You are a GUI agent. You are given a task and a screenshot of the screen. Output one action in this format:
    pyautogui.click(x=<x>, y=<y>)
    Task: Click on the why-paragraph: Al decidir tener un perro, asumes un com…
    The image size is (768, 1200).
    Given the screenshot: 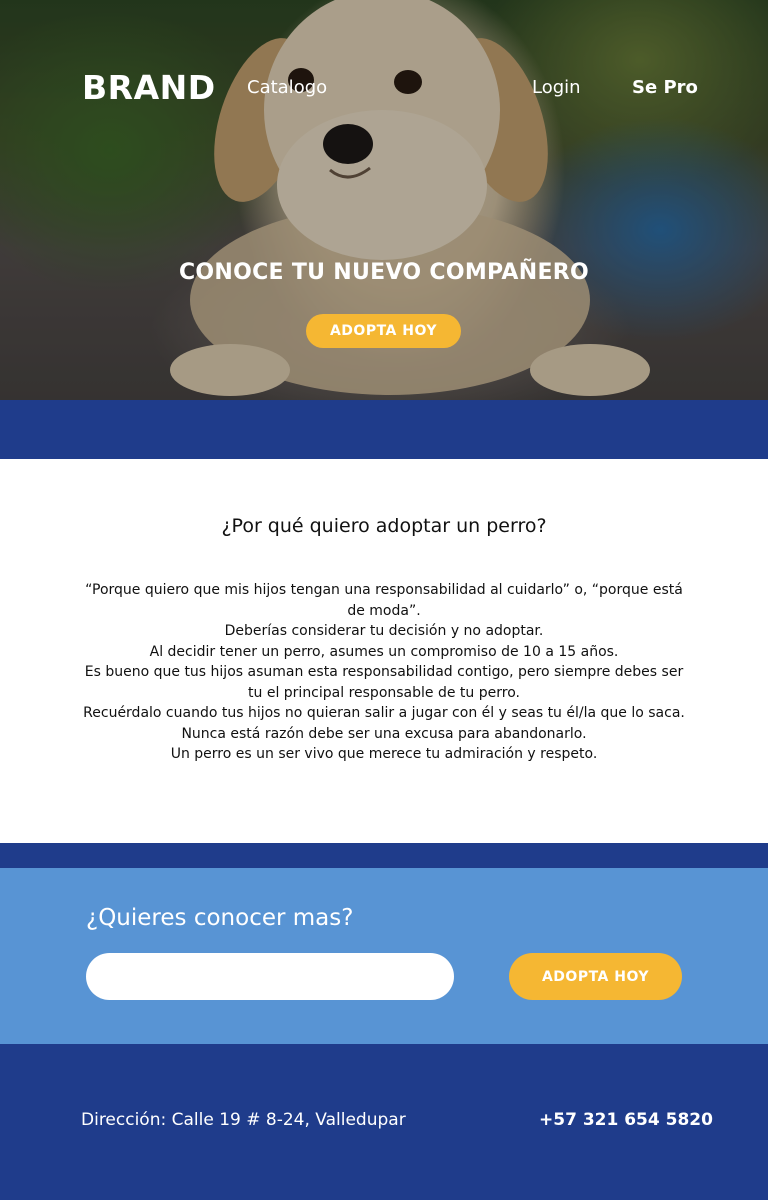 What is the action you would take?
    pyautogui.click(x=384, y=651)
    